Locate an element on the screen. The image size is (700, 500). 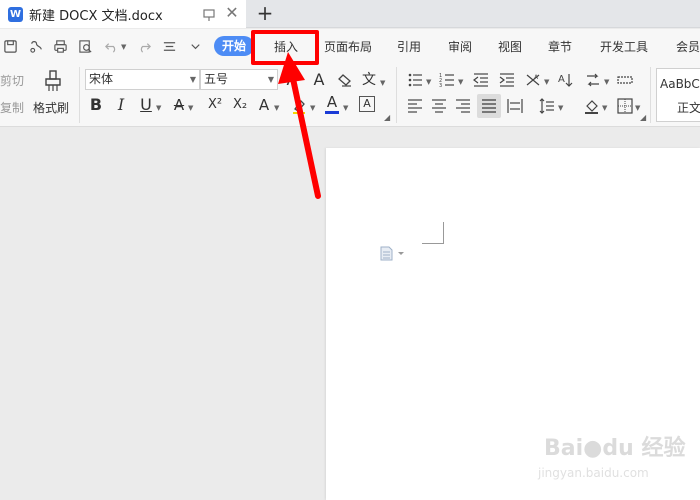
export-icon is located at coordinates (36, 46).